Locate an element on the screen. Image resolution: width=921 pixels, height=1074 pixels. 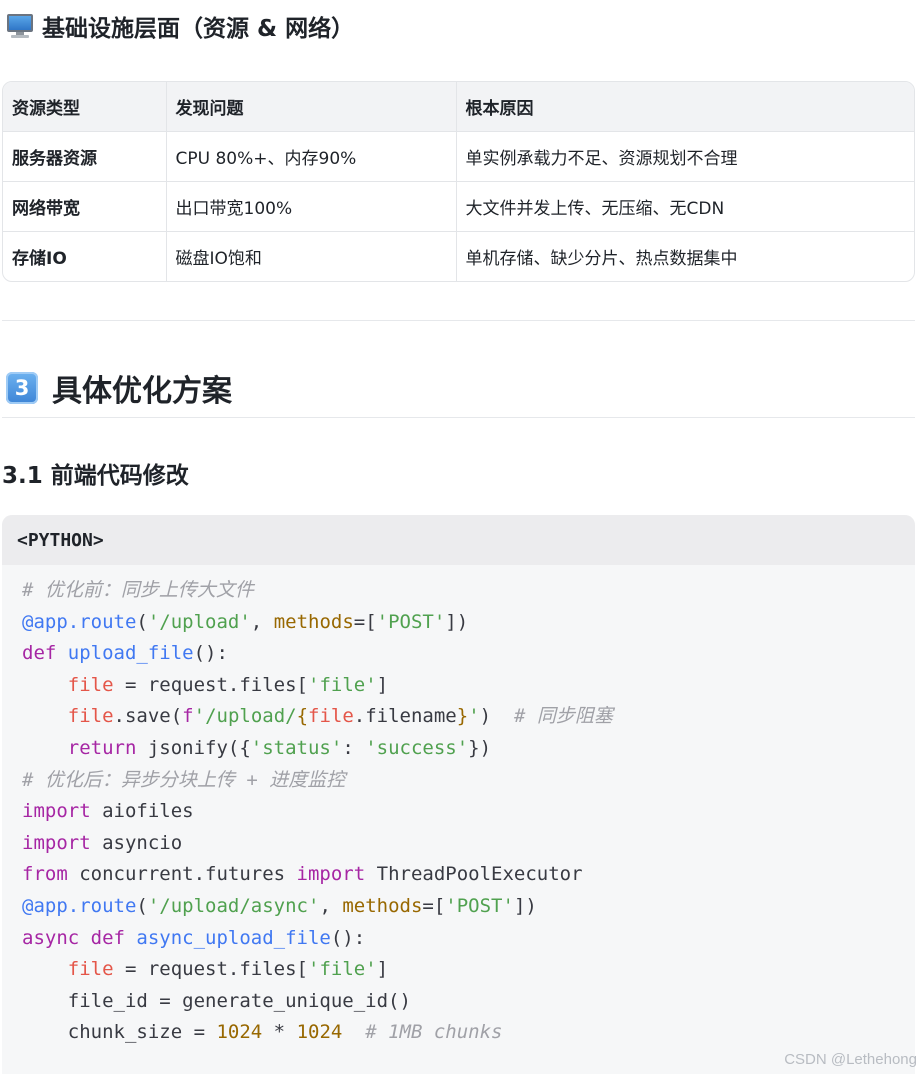
infra-section-title: 基础设施层面（资源 & 网络） is located at coordinates (198, 29).